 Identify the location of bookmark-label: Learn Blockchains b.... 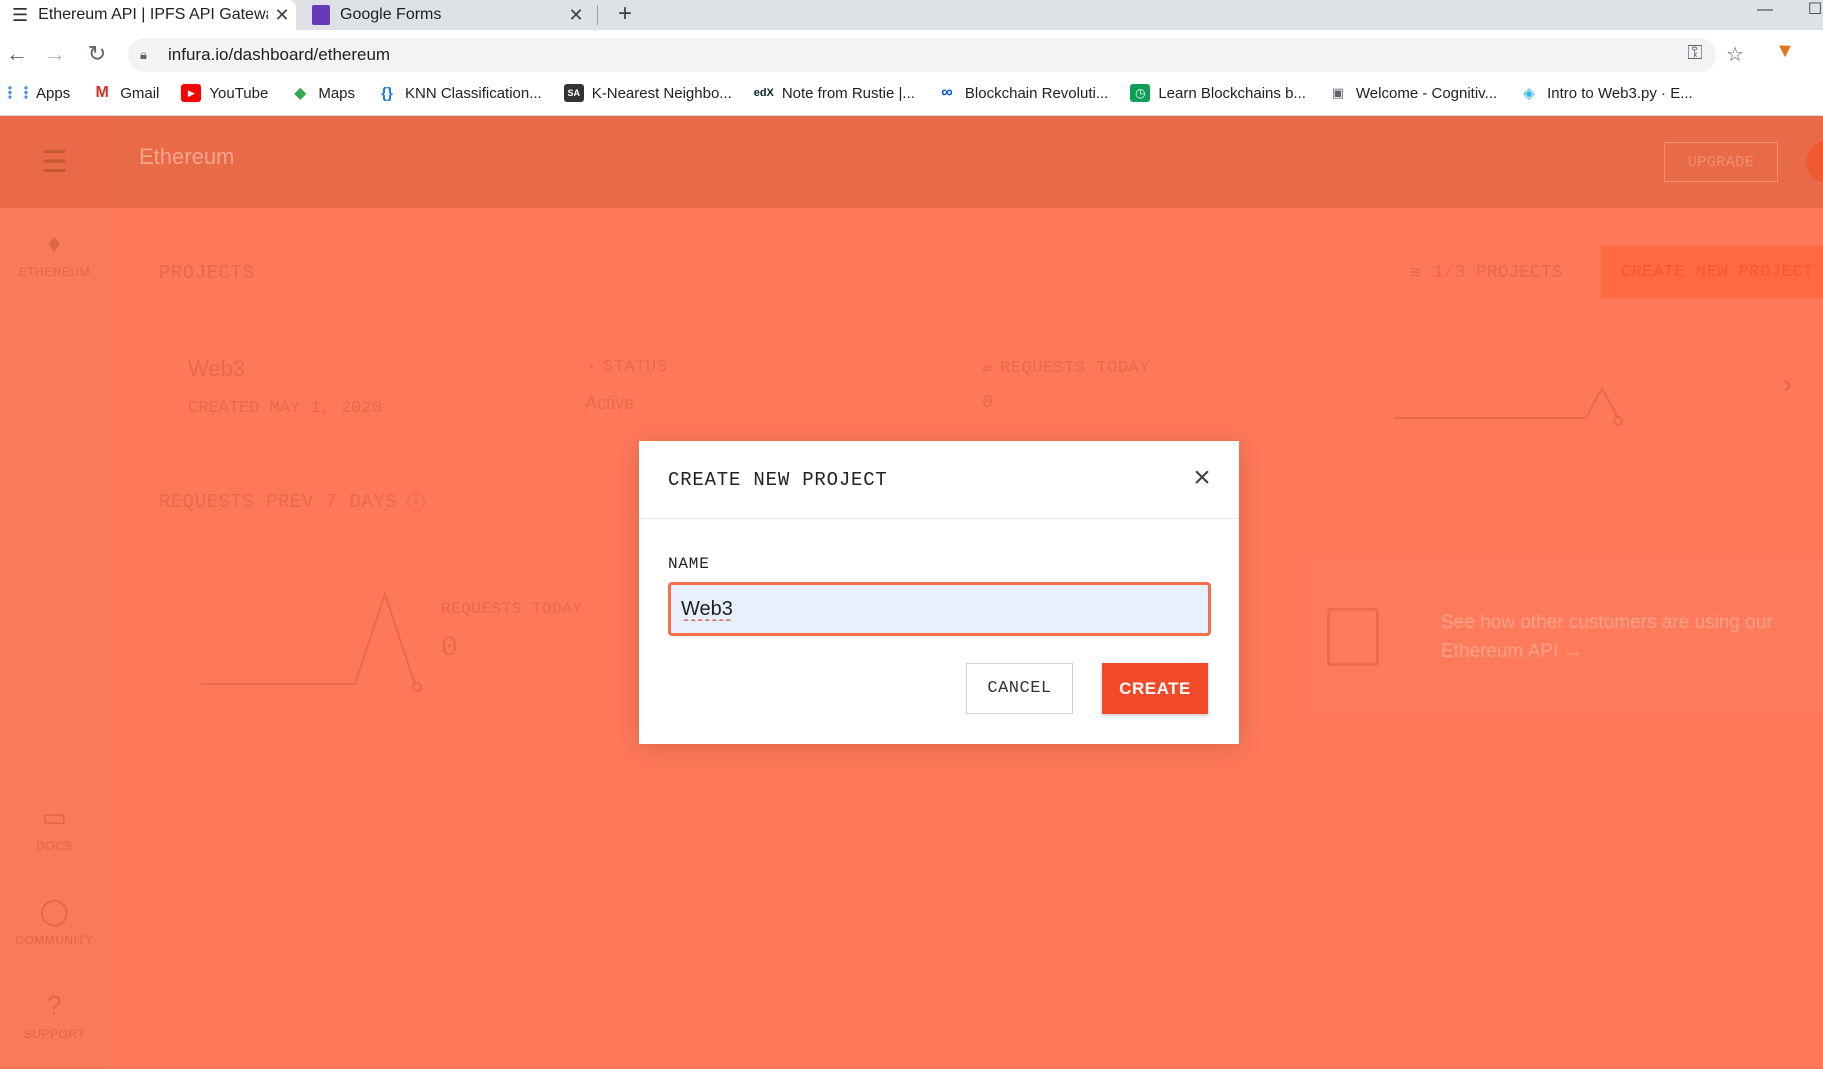
(1232, 93).